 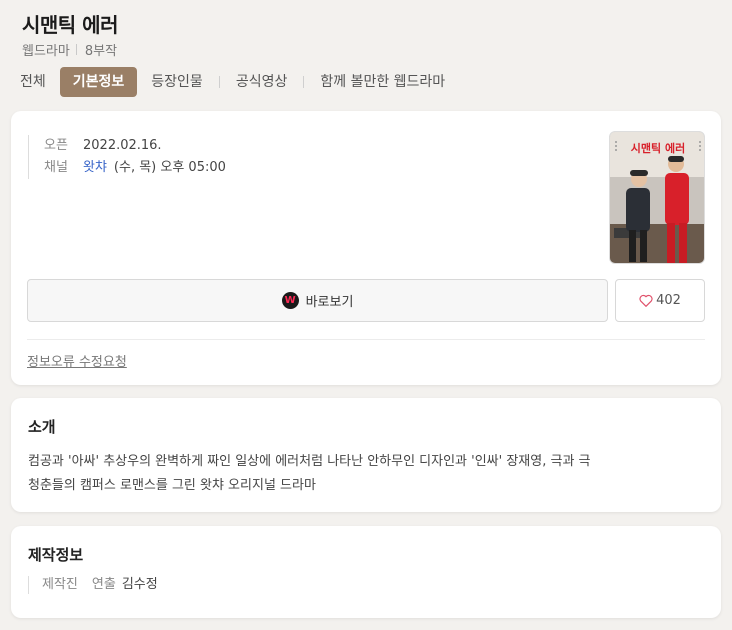 I want to click on poster-illustration: 시맨틱 에러, so click(x=657, y=197).